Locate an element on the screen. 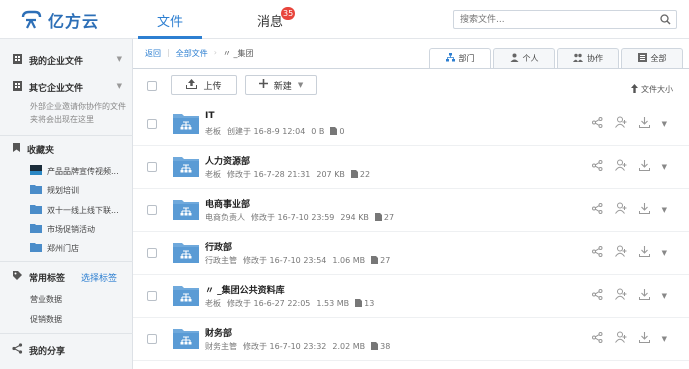  logo: 亿方云 is located at coordinates (59, 20).